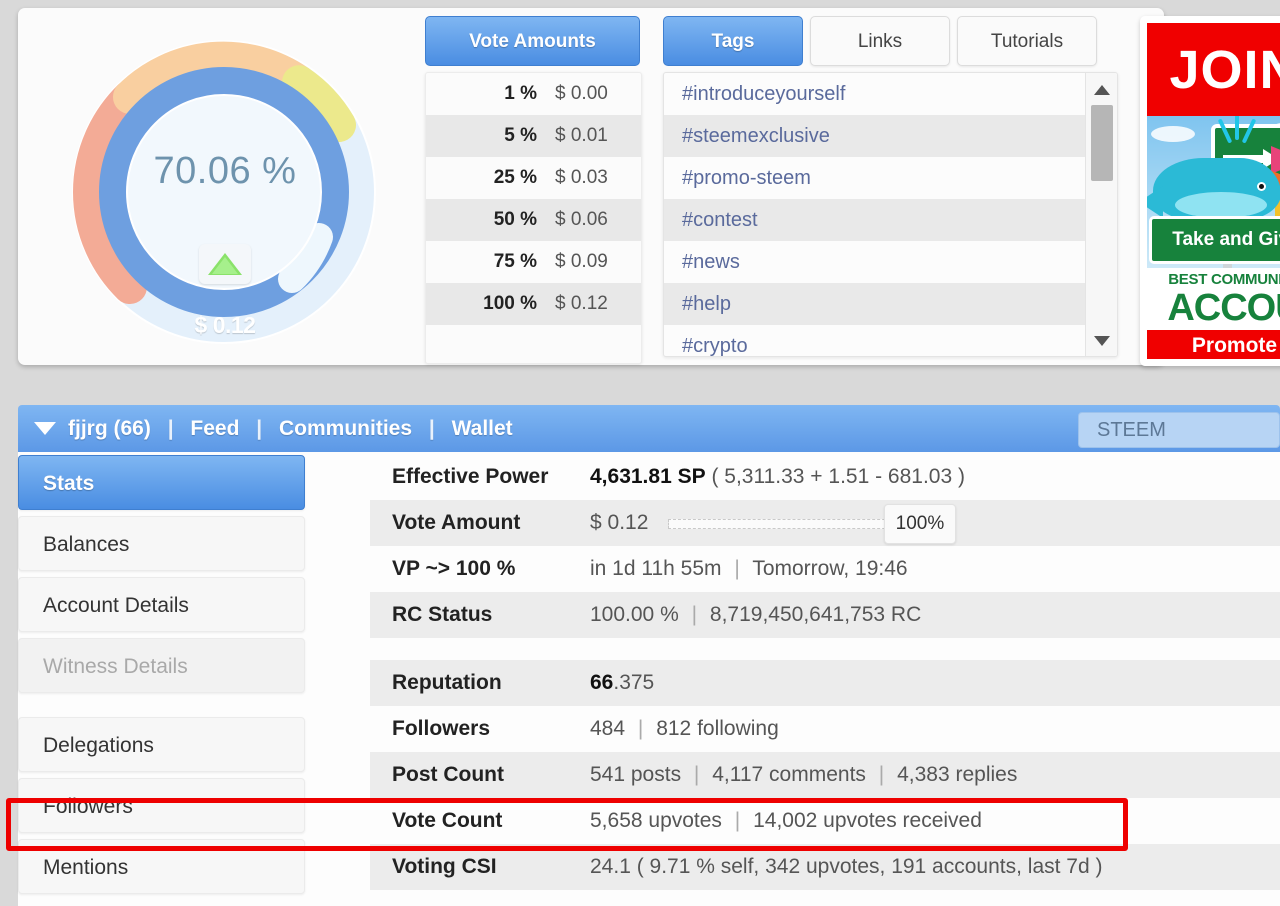  What do you see at coordinates (533, 304) in the screenshot?
I see `table-row: 100 % $ 0.12` at bounding box center [533, 304].